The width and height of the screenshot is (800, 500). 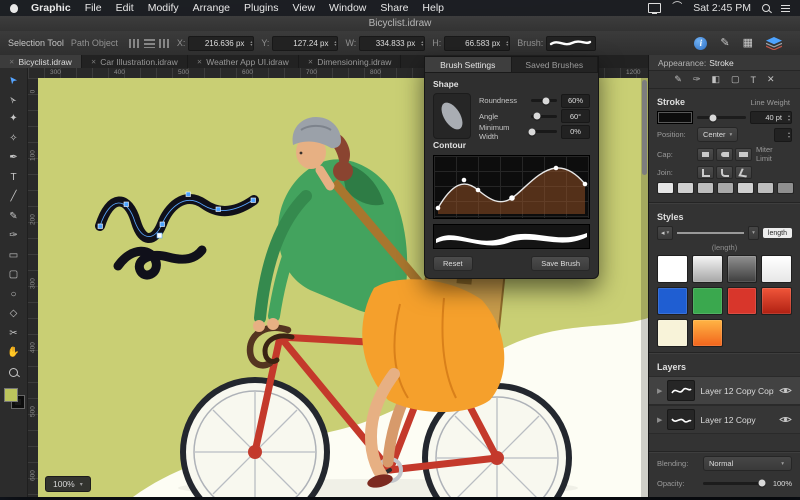 What do you see at coordinates (14, 8) in the screenshot?
I see `apple-logo-icon` at bounding box center [14, 8].